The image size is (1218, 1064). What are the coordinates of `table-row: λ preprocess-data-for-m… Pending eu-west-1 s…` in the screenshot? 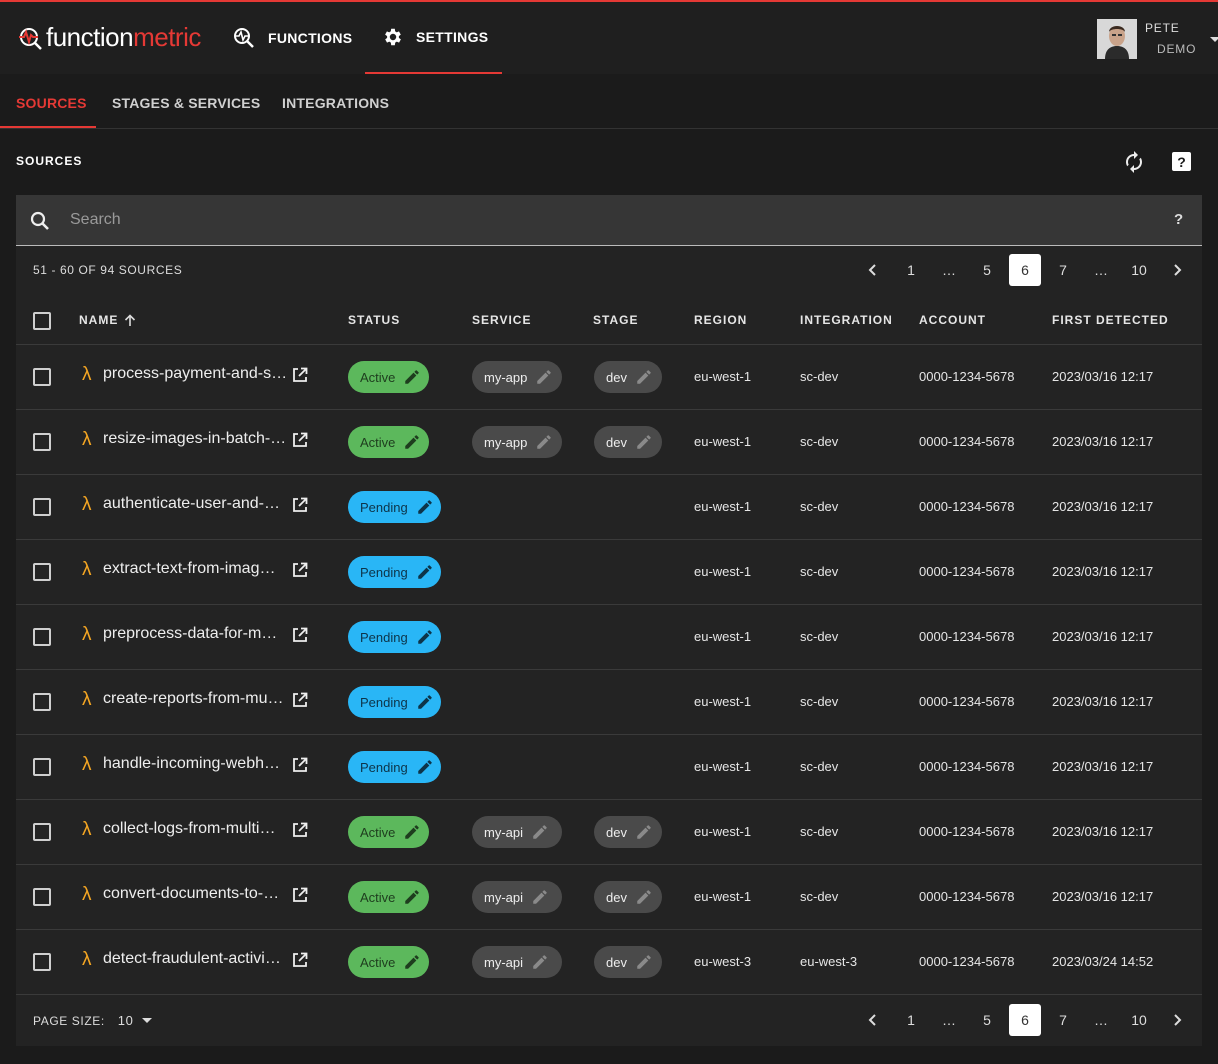 It's located at (609, 637).